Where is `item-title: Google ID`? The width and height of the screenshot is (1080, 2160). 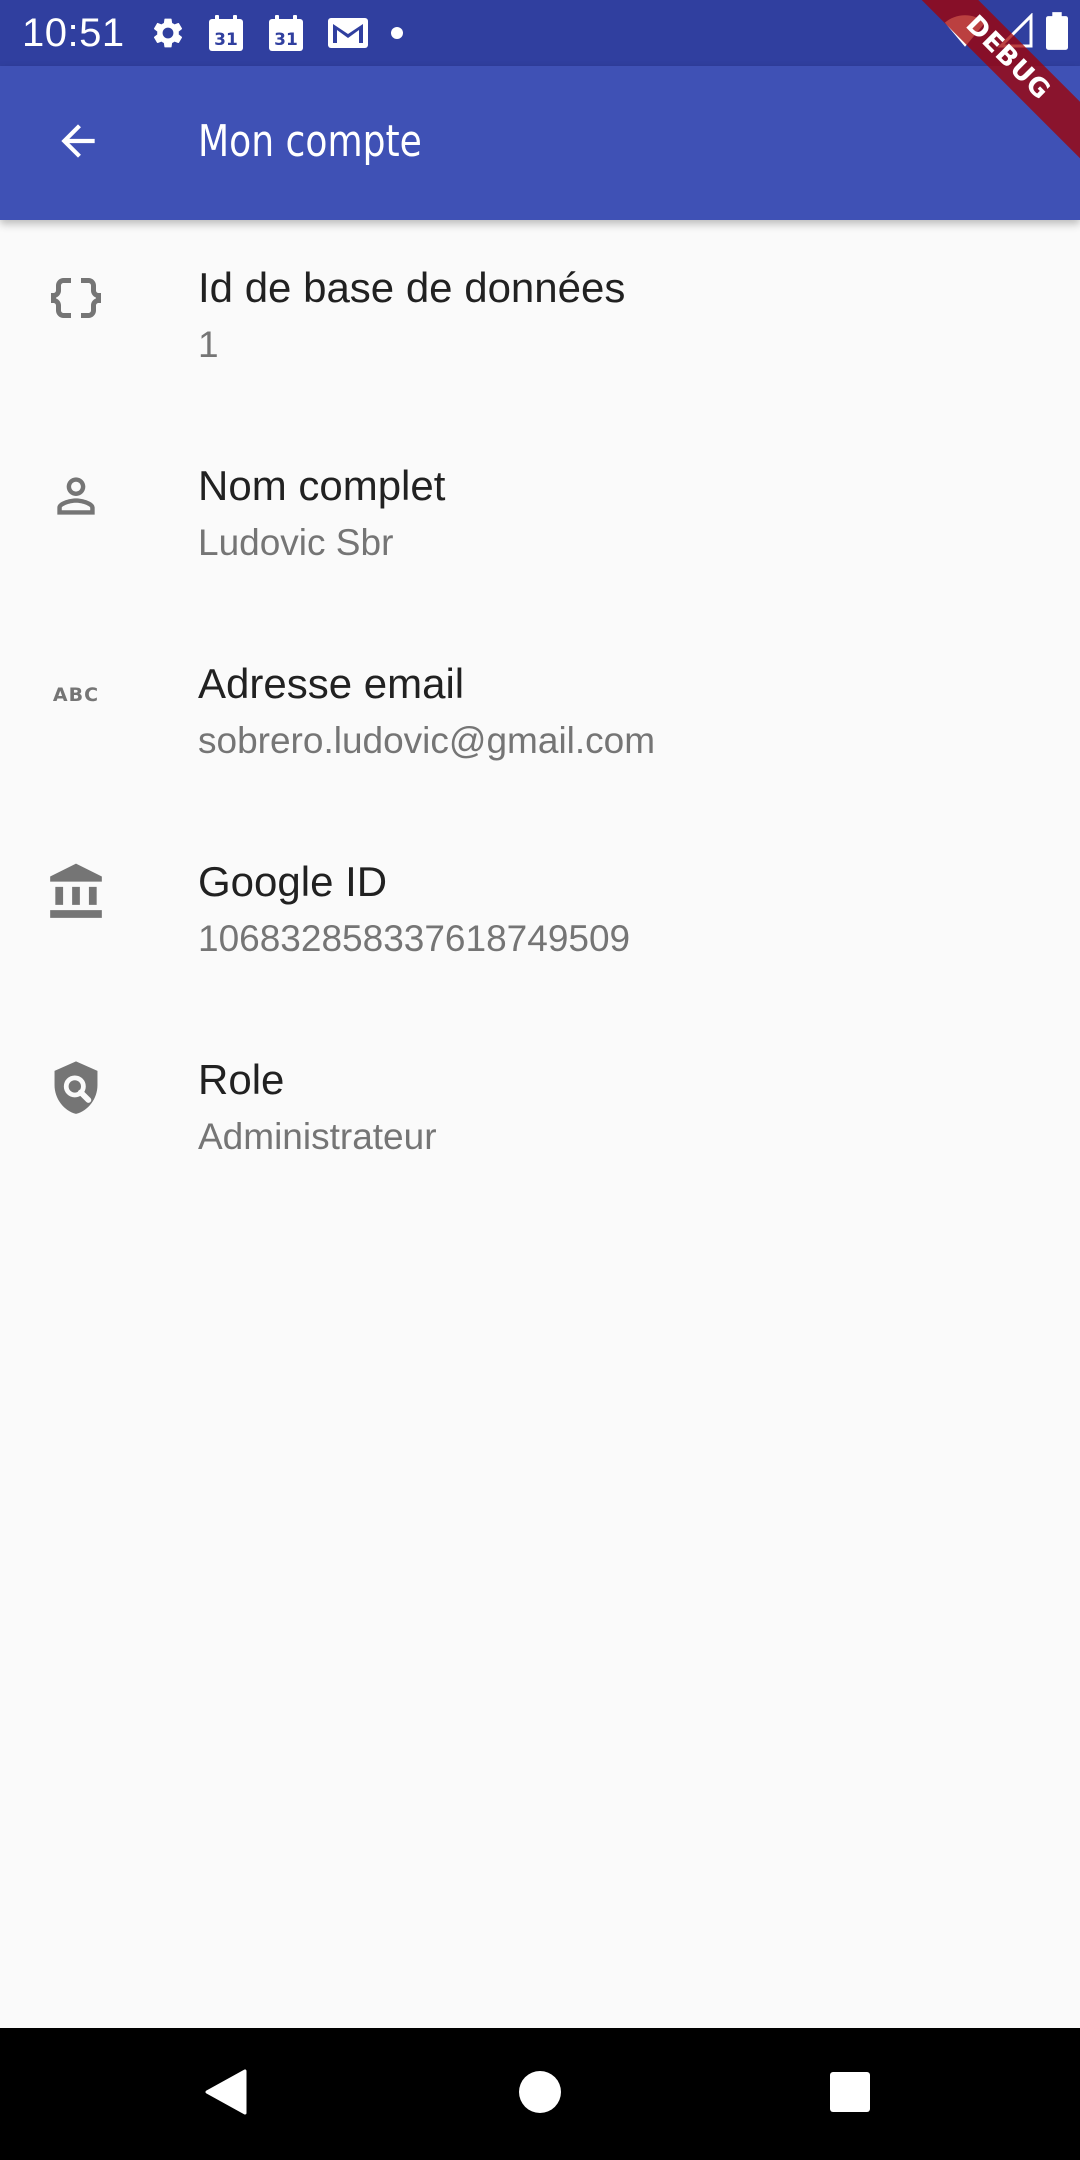 item-title: Google ID is located at coordinates (293, 881).